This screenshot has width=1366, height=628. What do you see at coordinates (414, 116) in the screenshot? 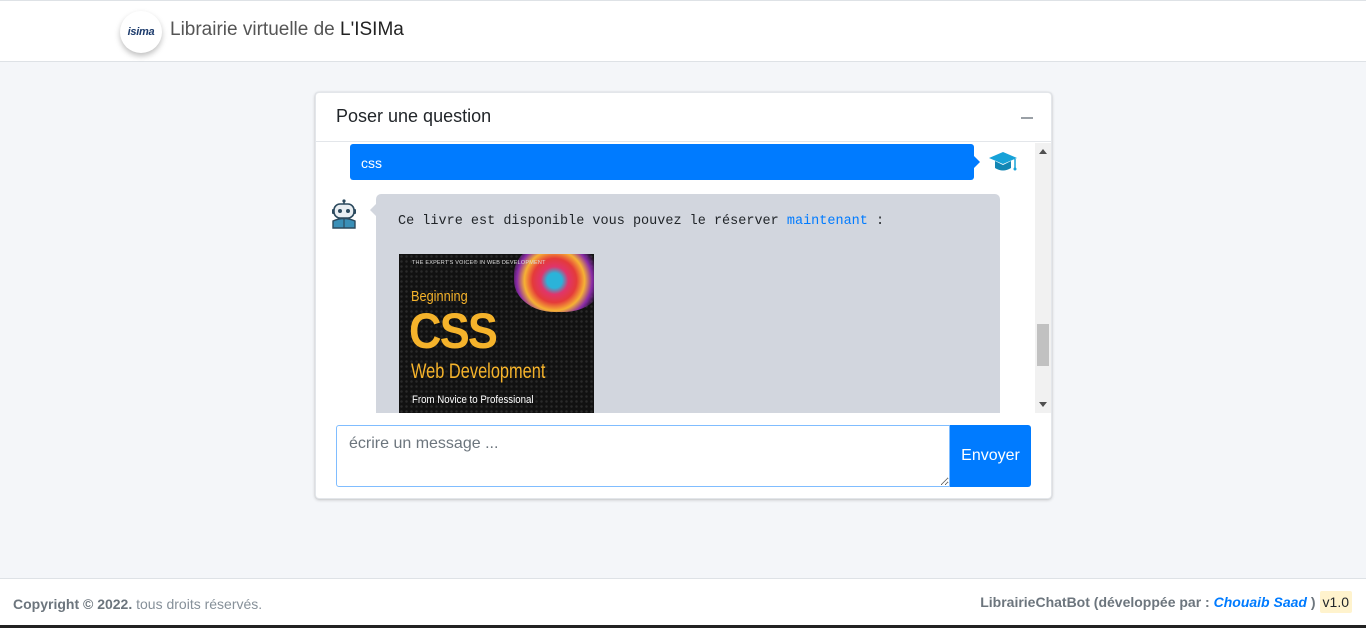
I see `chat-title: Poser une question` at bounding box center [414, 116].